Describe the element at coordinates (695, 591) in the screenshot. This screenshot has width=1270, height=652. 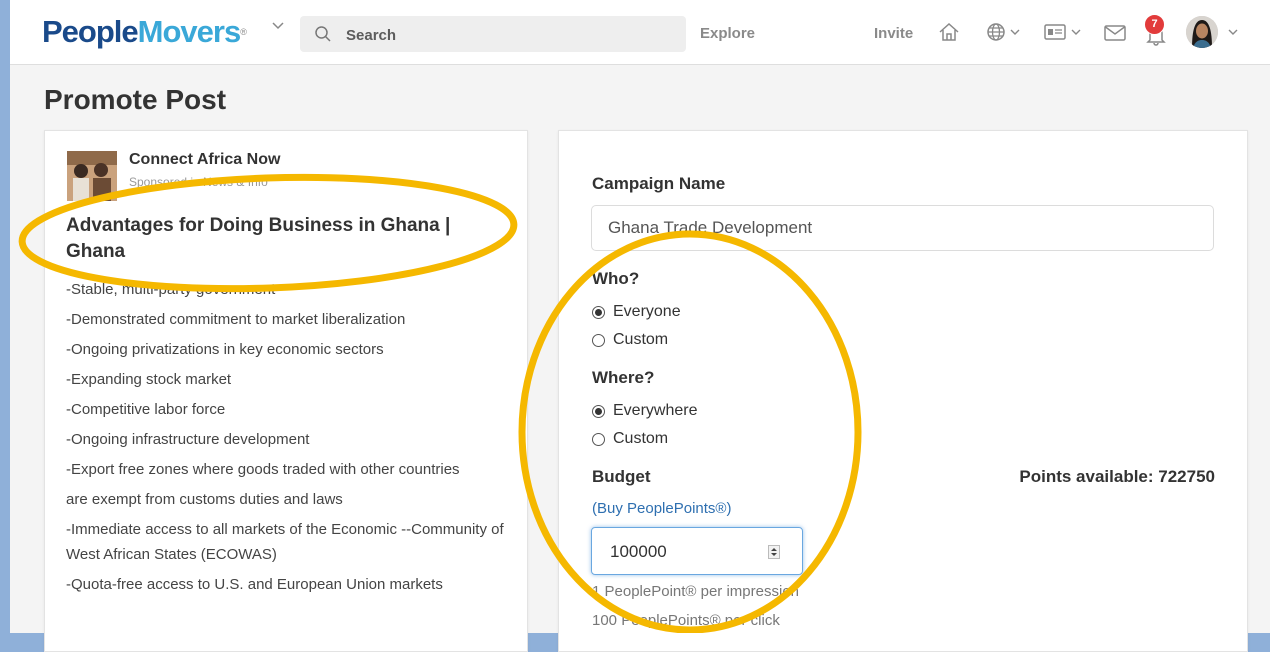
I see `rate-per-impression: 1 PeoplePoint® per impression` at that location.